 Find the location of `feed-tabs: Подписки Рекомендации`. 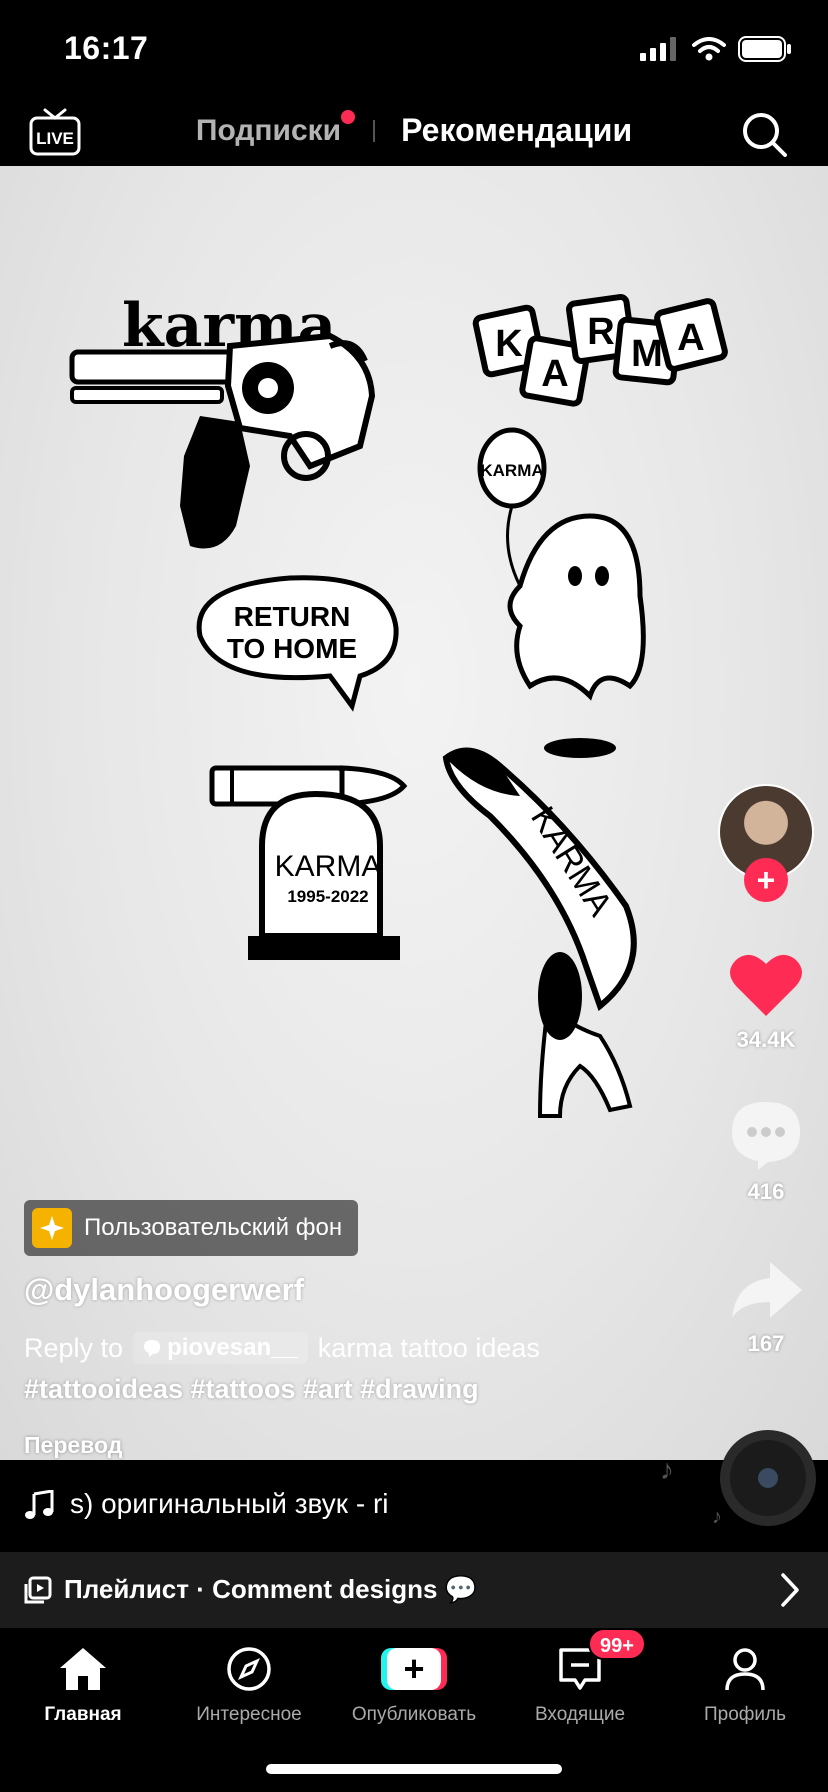

feed-tabs: Подписки Рекомендации is located at coordinates (414, 129).